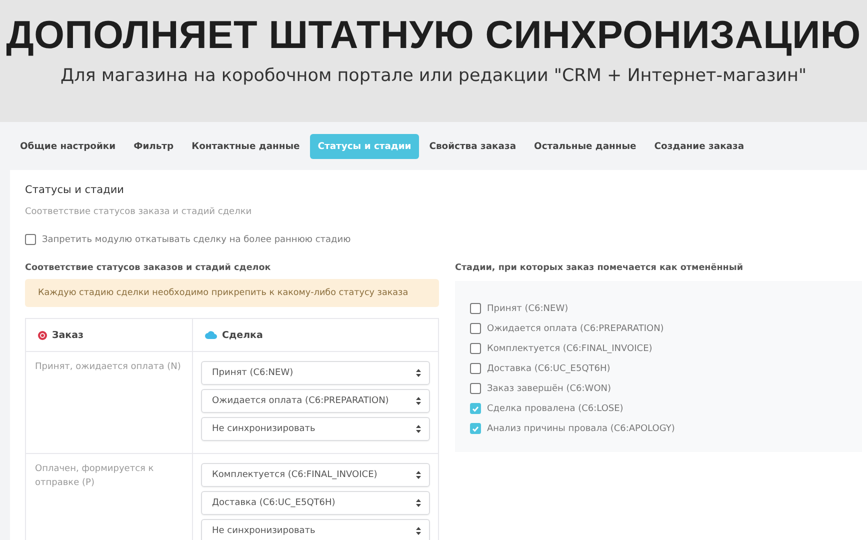  Describe the element at coordinates (315, 401) in the screenshot. I see `stage-select: Ожидается оплата (C6:PREPARATION)` at that location.